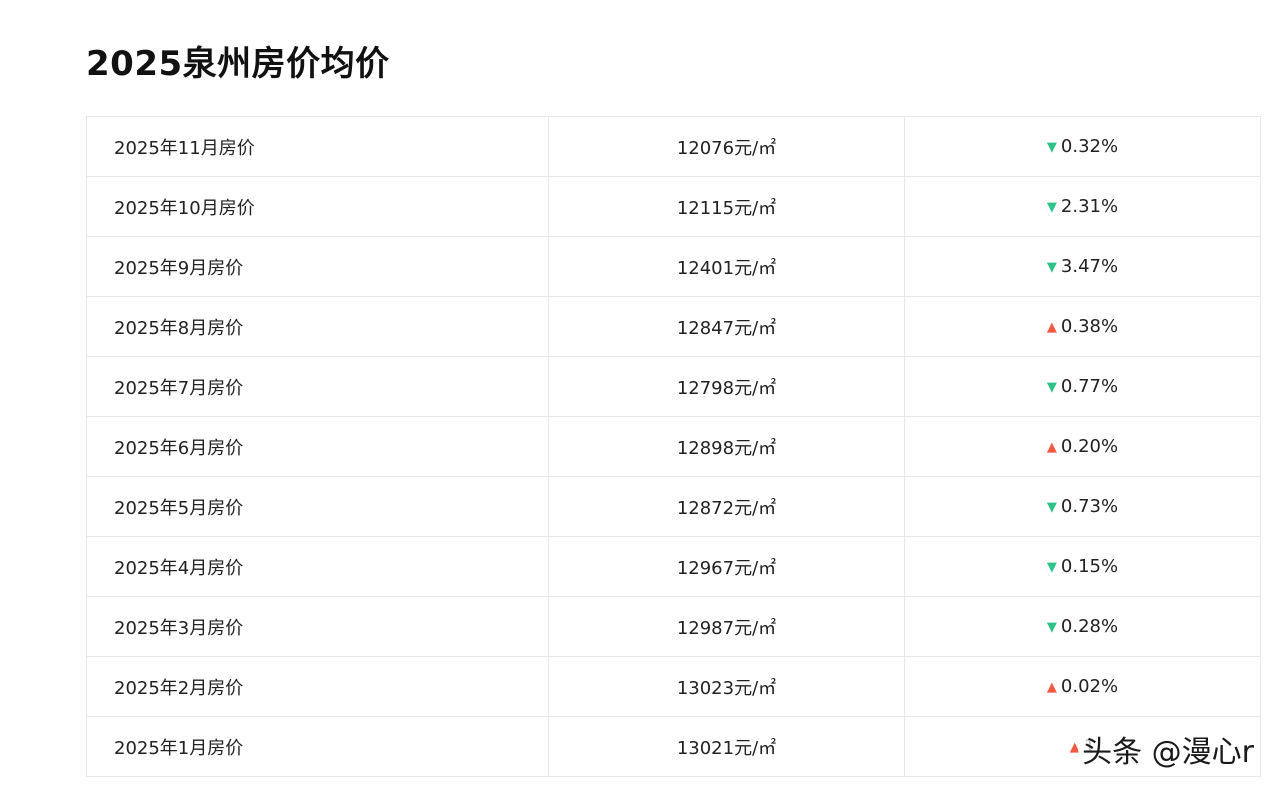  I want to click on change-percent: 0.38%, so click(1089, 326).